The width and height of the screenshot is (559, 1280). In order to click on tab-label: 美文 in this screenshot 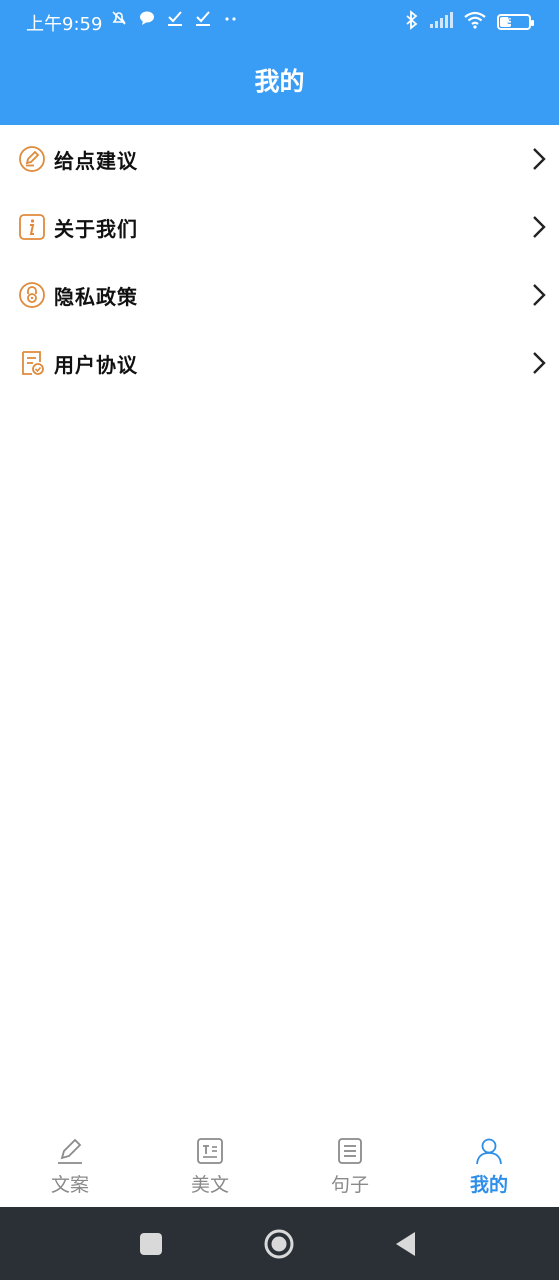, I will do `click(209, 1185)`.